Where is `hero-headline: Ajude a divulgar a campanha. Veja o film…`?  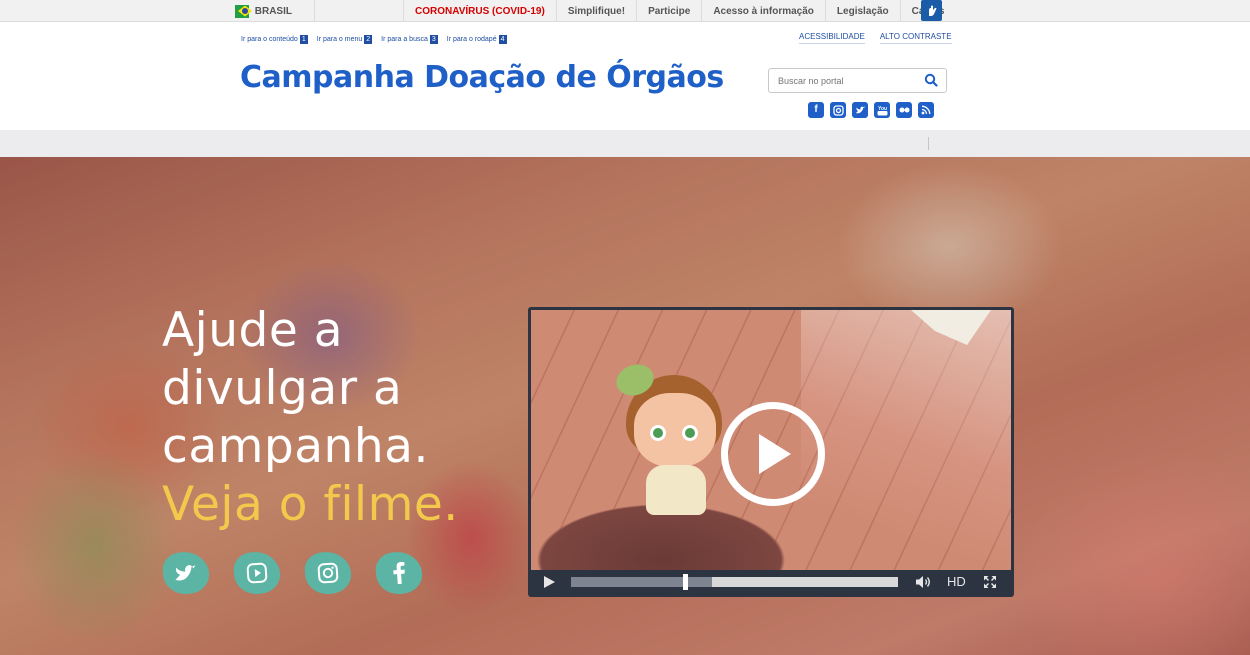
hero-headline: Ajude a divulgar a campanha. Veja o film… is located at coordinates (310, 418).